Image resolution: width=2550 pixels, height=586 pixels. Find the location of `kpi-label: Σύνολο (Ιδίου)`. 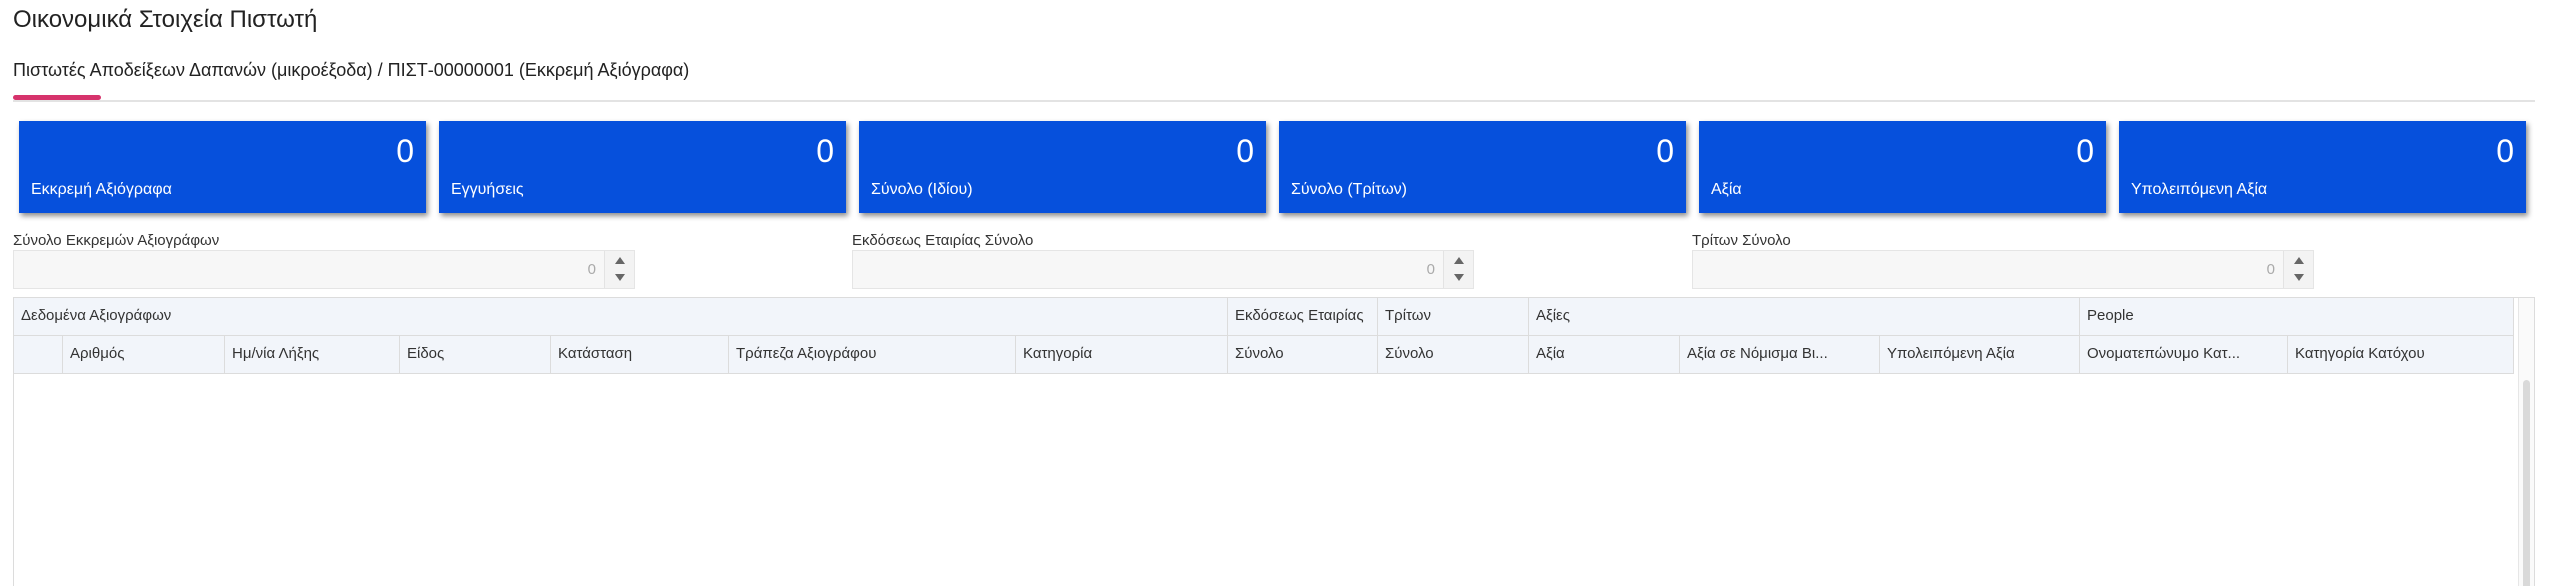

kpi-label: Σύνολο (Ιδίου) is located at coordinates (922, 189).